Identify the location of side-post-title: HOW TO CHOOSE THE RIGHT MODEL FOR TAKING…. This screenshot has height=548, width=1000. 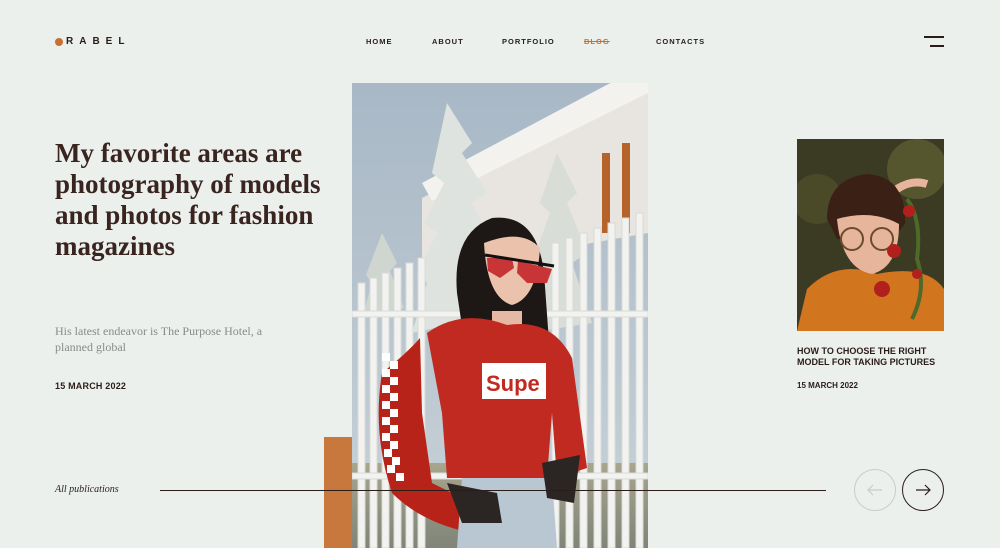
(872, 357).